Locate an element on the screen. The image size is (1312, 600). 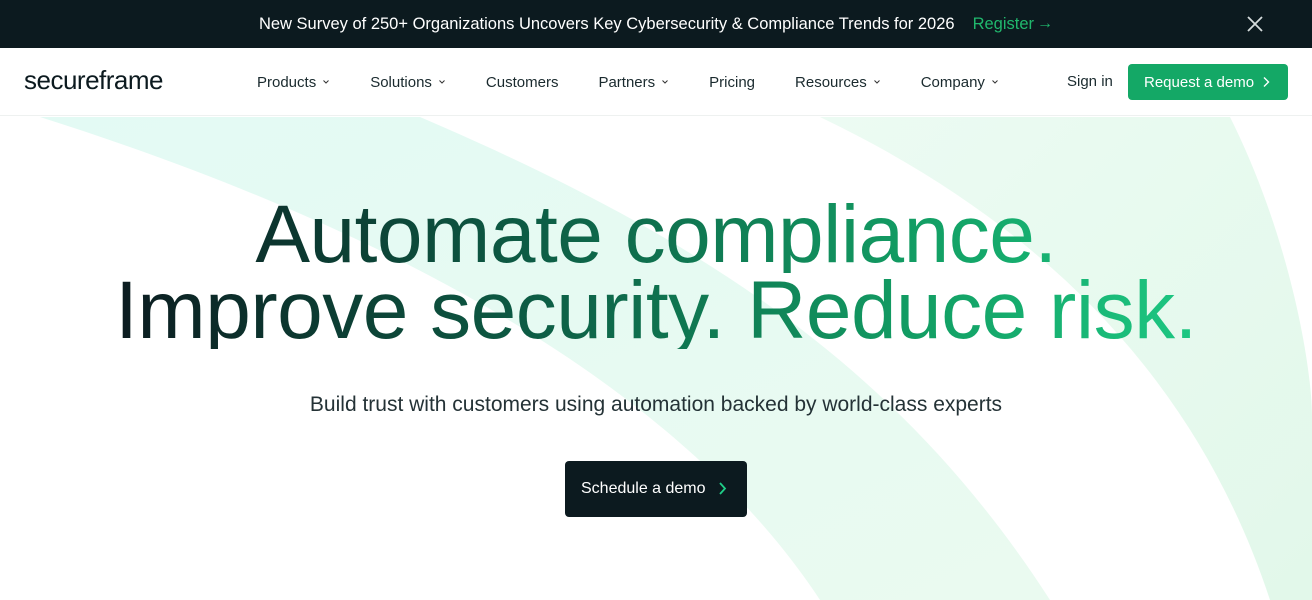
sign-in-link: Sign in is located at coordinates (1090, 81).